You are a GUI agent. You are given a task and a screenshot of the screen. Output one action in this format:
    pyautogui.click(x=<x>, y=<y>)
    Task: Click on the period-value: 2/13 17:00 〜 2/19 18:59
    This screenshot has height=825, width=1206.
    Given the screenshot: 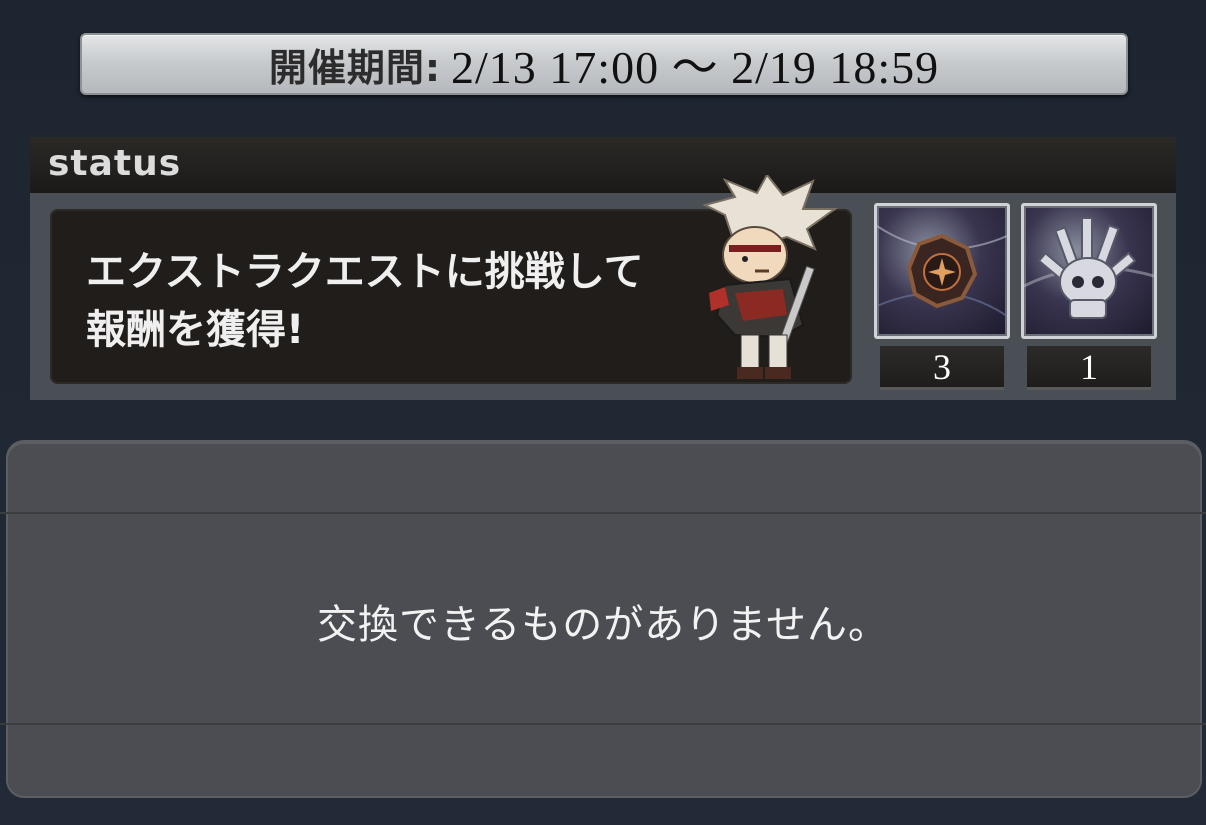 What is the action you would take?
    pyautogui.click(x=695, y=67)
    